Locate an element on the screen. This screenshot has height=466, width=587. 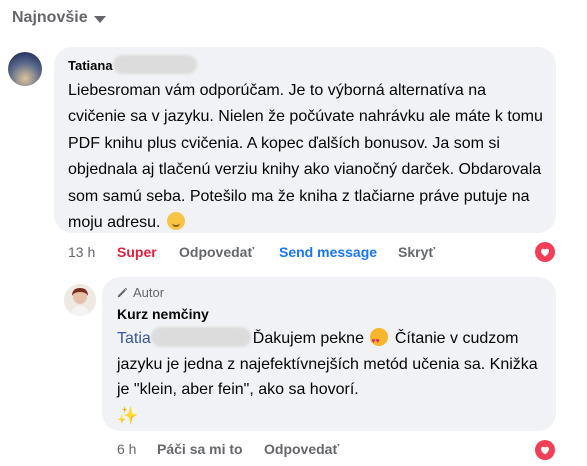
hugging-face-icon is located at coordinates (175, 221).